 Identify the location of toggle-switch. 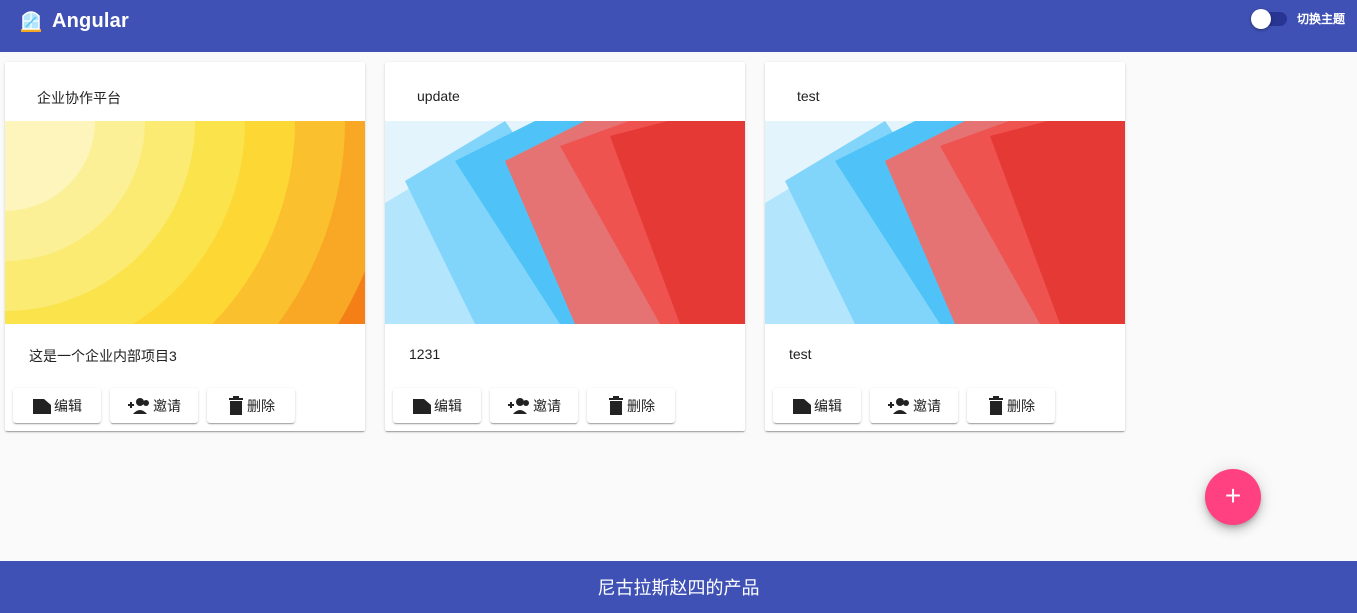
(1268, 18).